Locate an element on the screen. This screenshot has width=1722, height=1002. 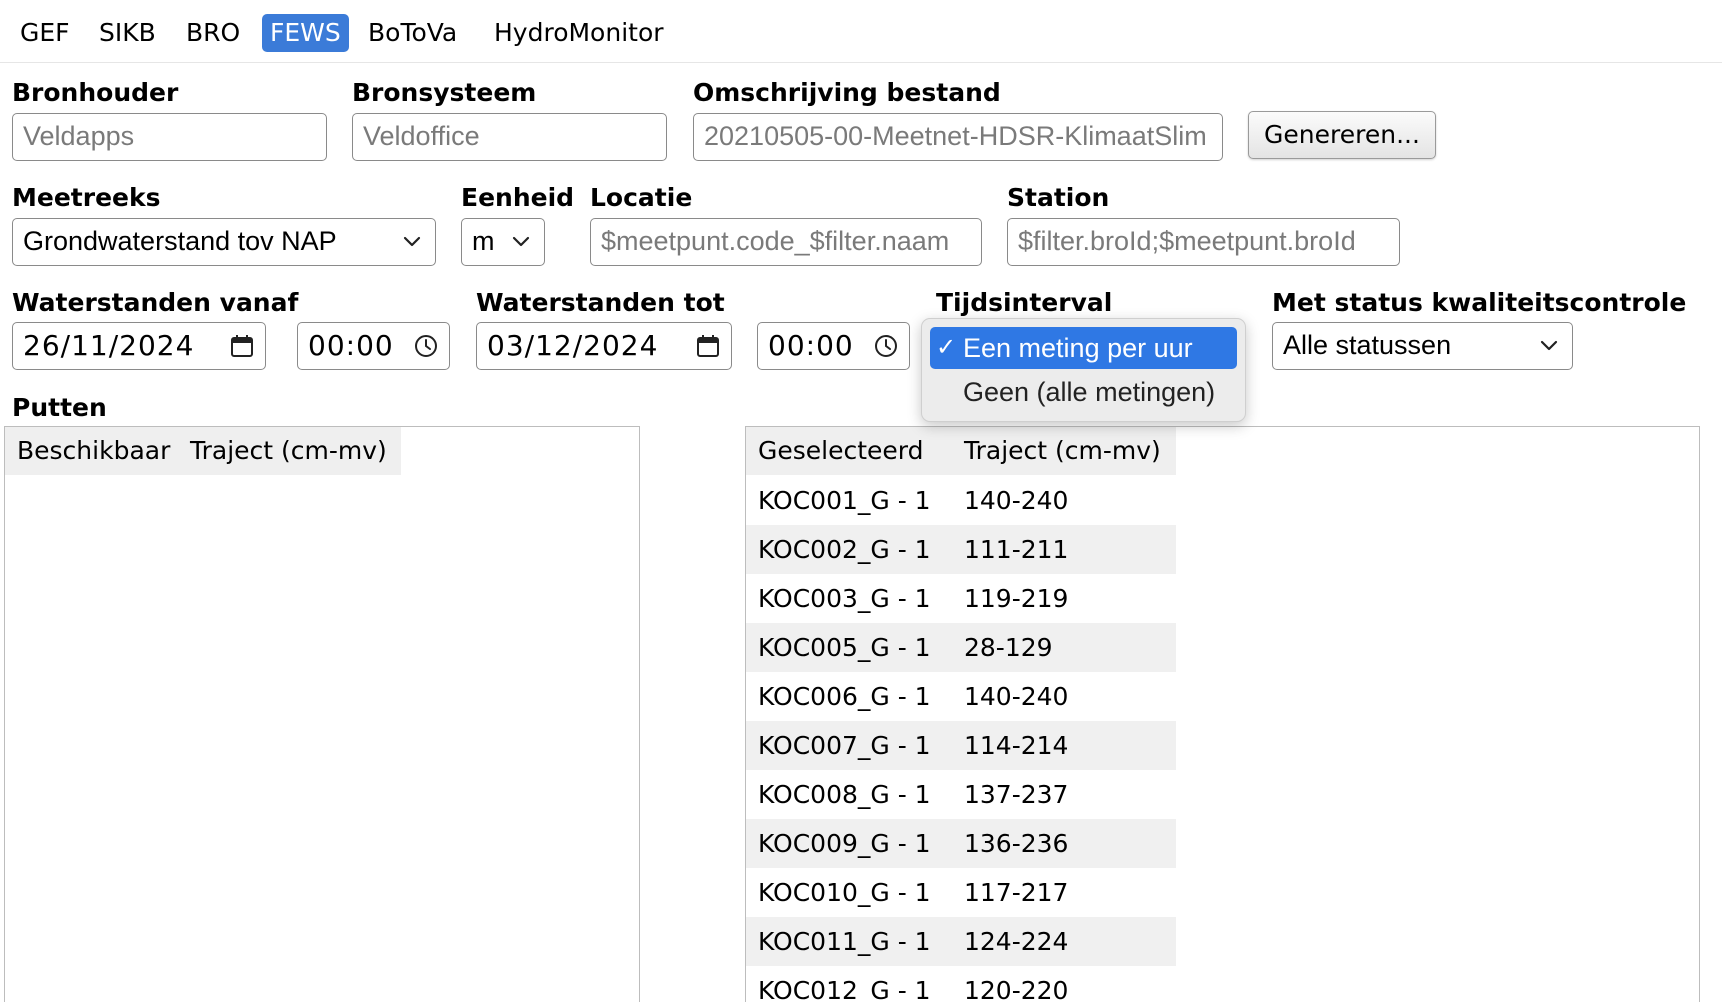
list-item-name: KOC008_G - 1 is located at coordinates (844, 794).